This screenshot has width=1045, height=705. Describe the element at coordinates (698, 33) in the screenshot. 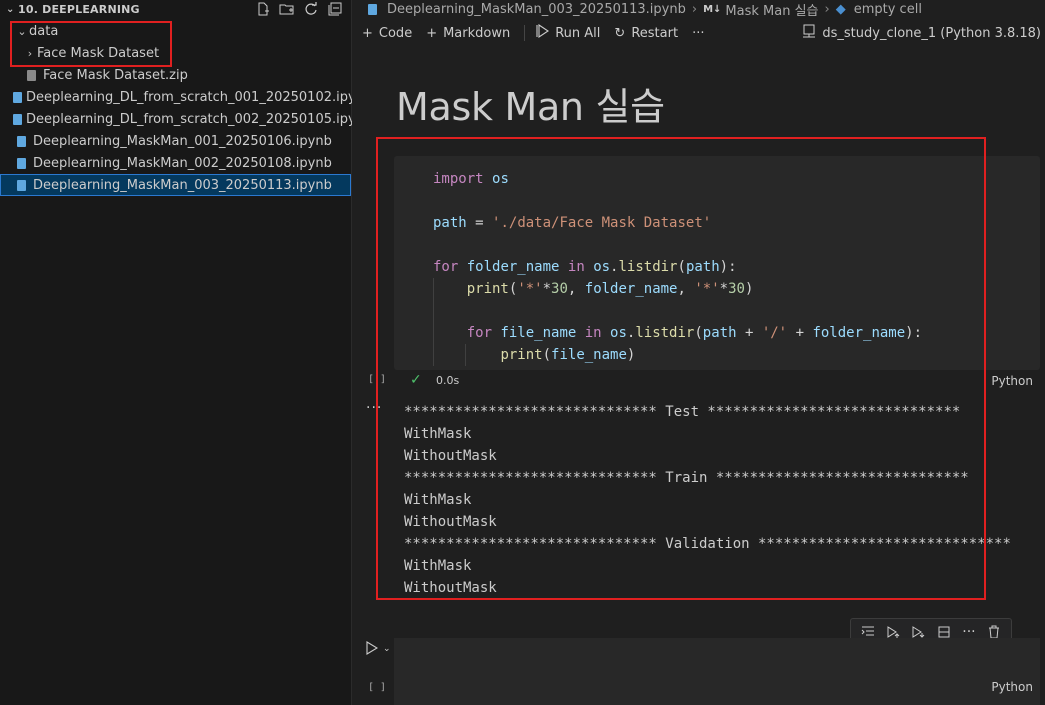

I see `more-actions-button: ···` at that location.